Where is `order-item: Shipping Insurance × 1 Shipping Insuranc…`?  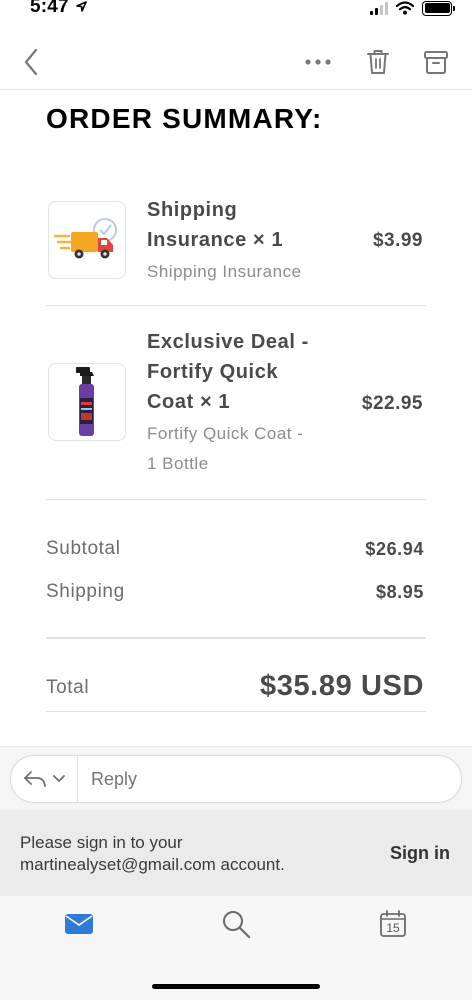 order-item: Shipping Insurance × 1 Shipping Insuranc… is located at coordinates (236, 245).